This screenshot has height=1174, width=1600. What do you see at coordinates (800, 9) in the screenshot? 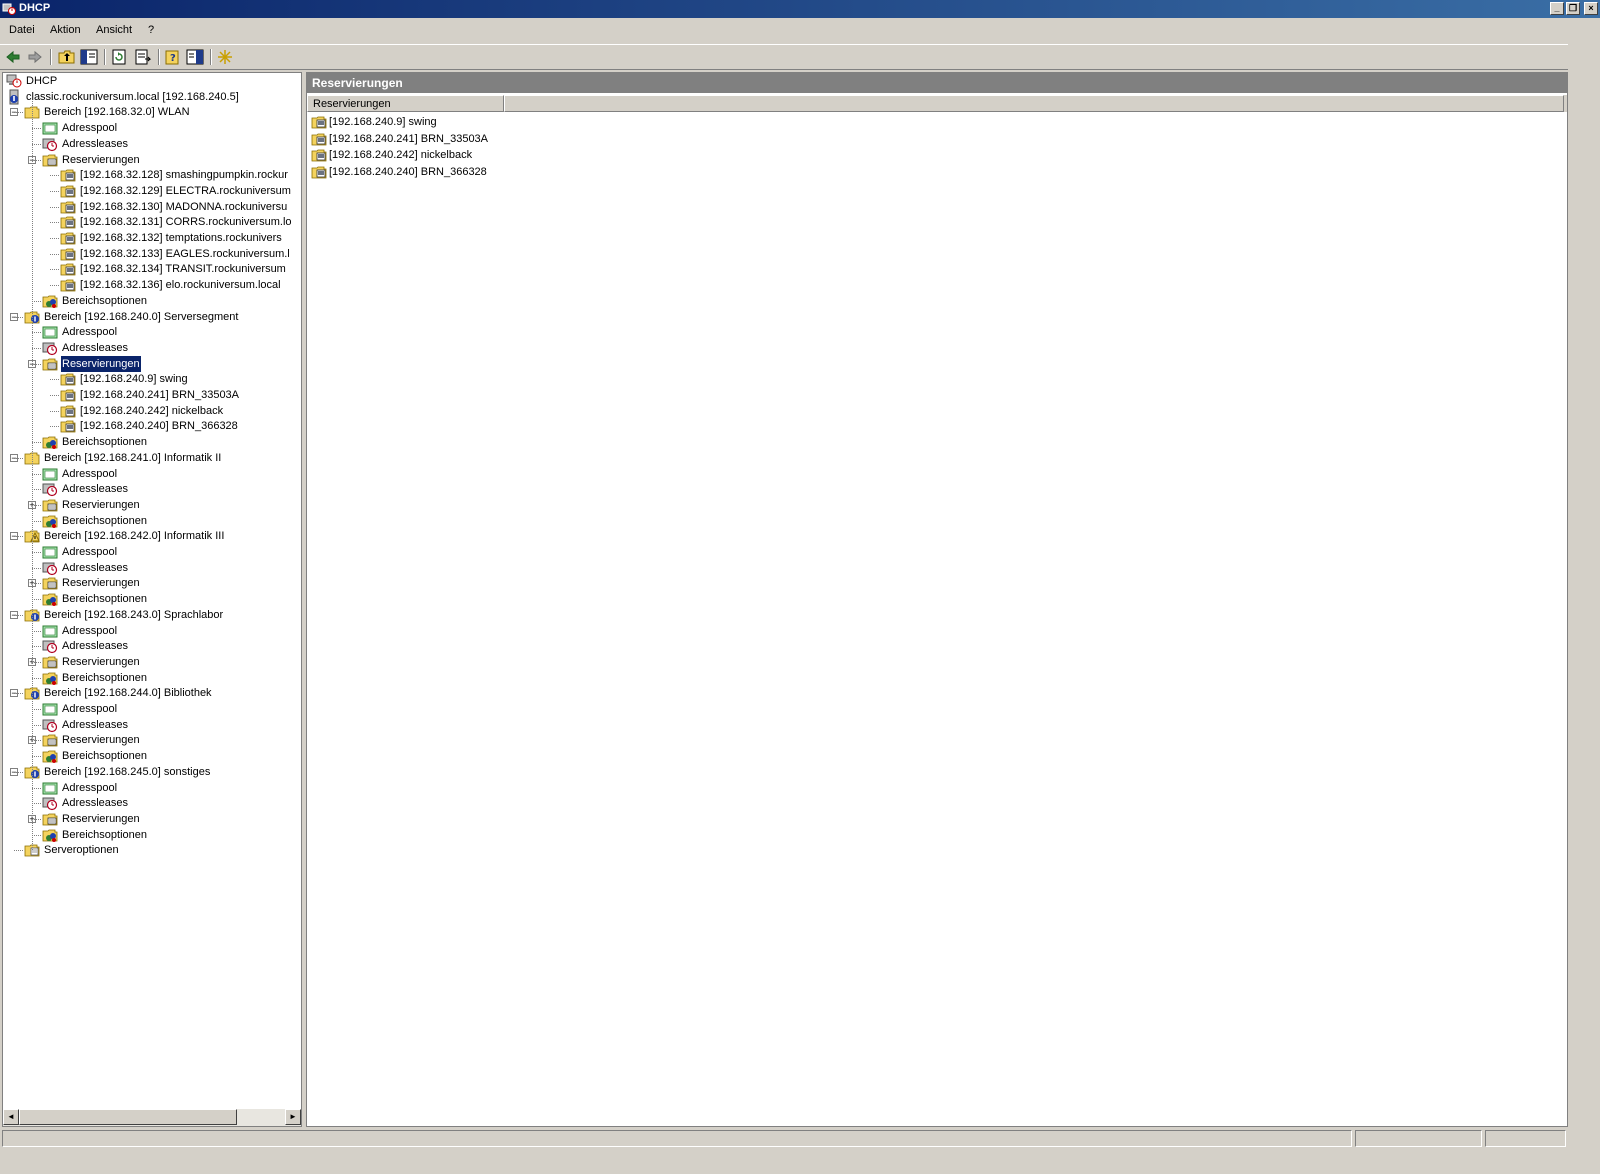
I see `title-bar: DHCP _ ❐ ×` at bounding box center [800, 9].